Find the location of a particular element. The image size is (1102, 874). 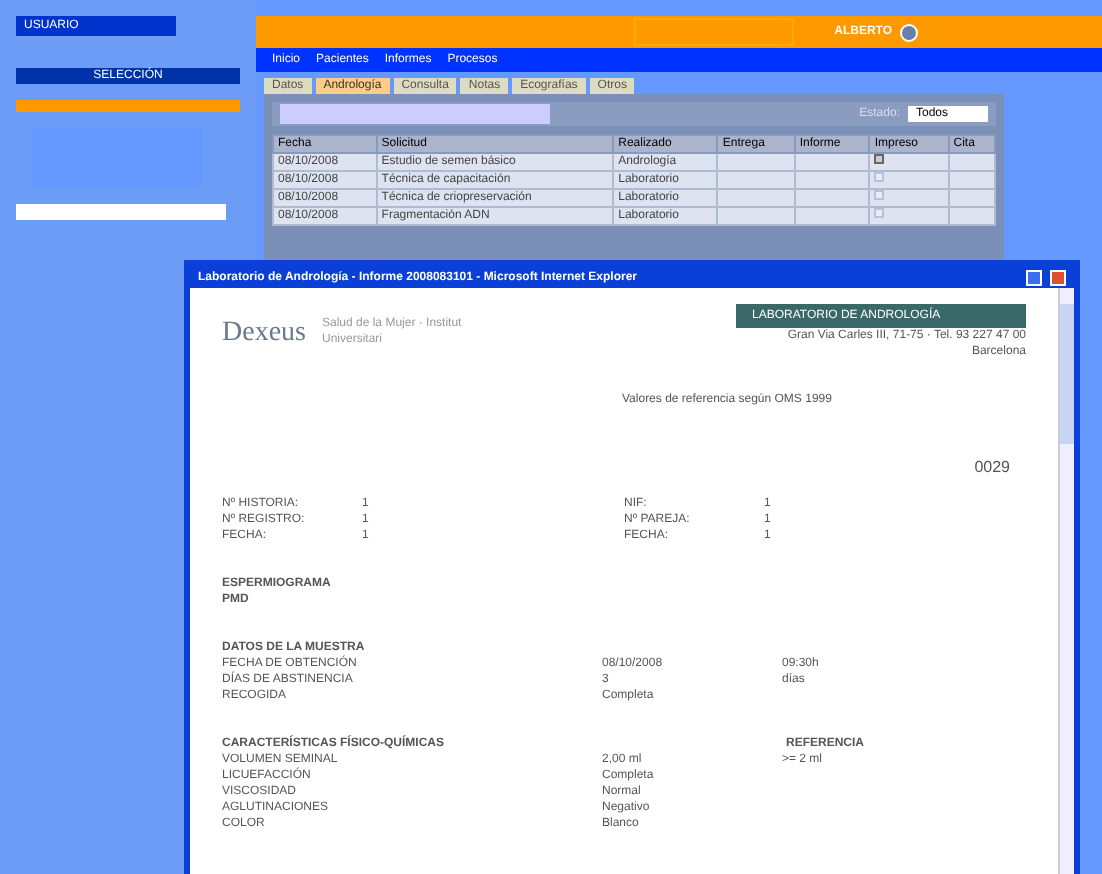

logo: Dexeus is located at coordinates (264, 333).